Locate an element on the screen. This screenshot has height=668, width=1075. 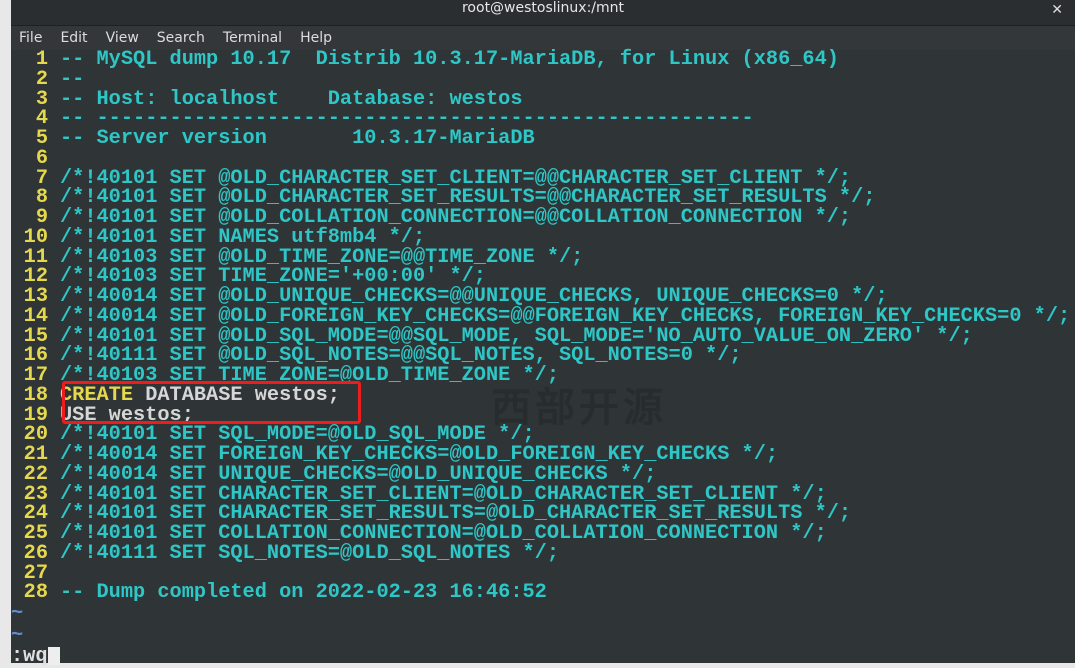
menu-help: Help is located at coordinates (316, 38).